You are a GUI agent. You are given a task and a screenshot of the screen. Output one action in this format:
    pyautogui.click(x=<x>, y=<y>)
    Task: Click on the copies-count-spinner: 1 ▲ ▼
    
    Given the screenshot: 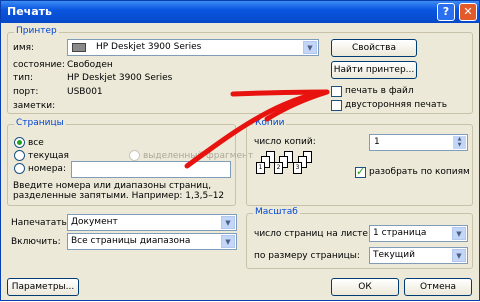 What is the action you would take?
    pyautogui.click(x=418, y=142)
    